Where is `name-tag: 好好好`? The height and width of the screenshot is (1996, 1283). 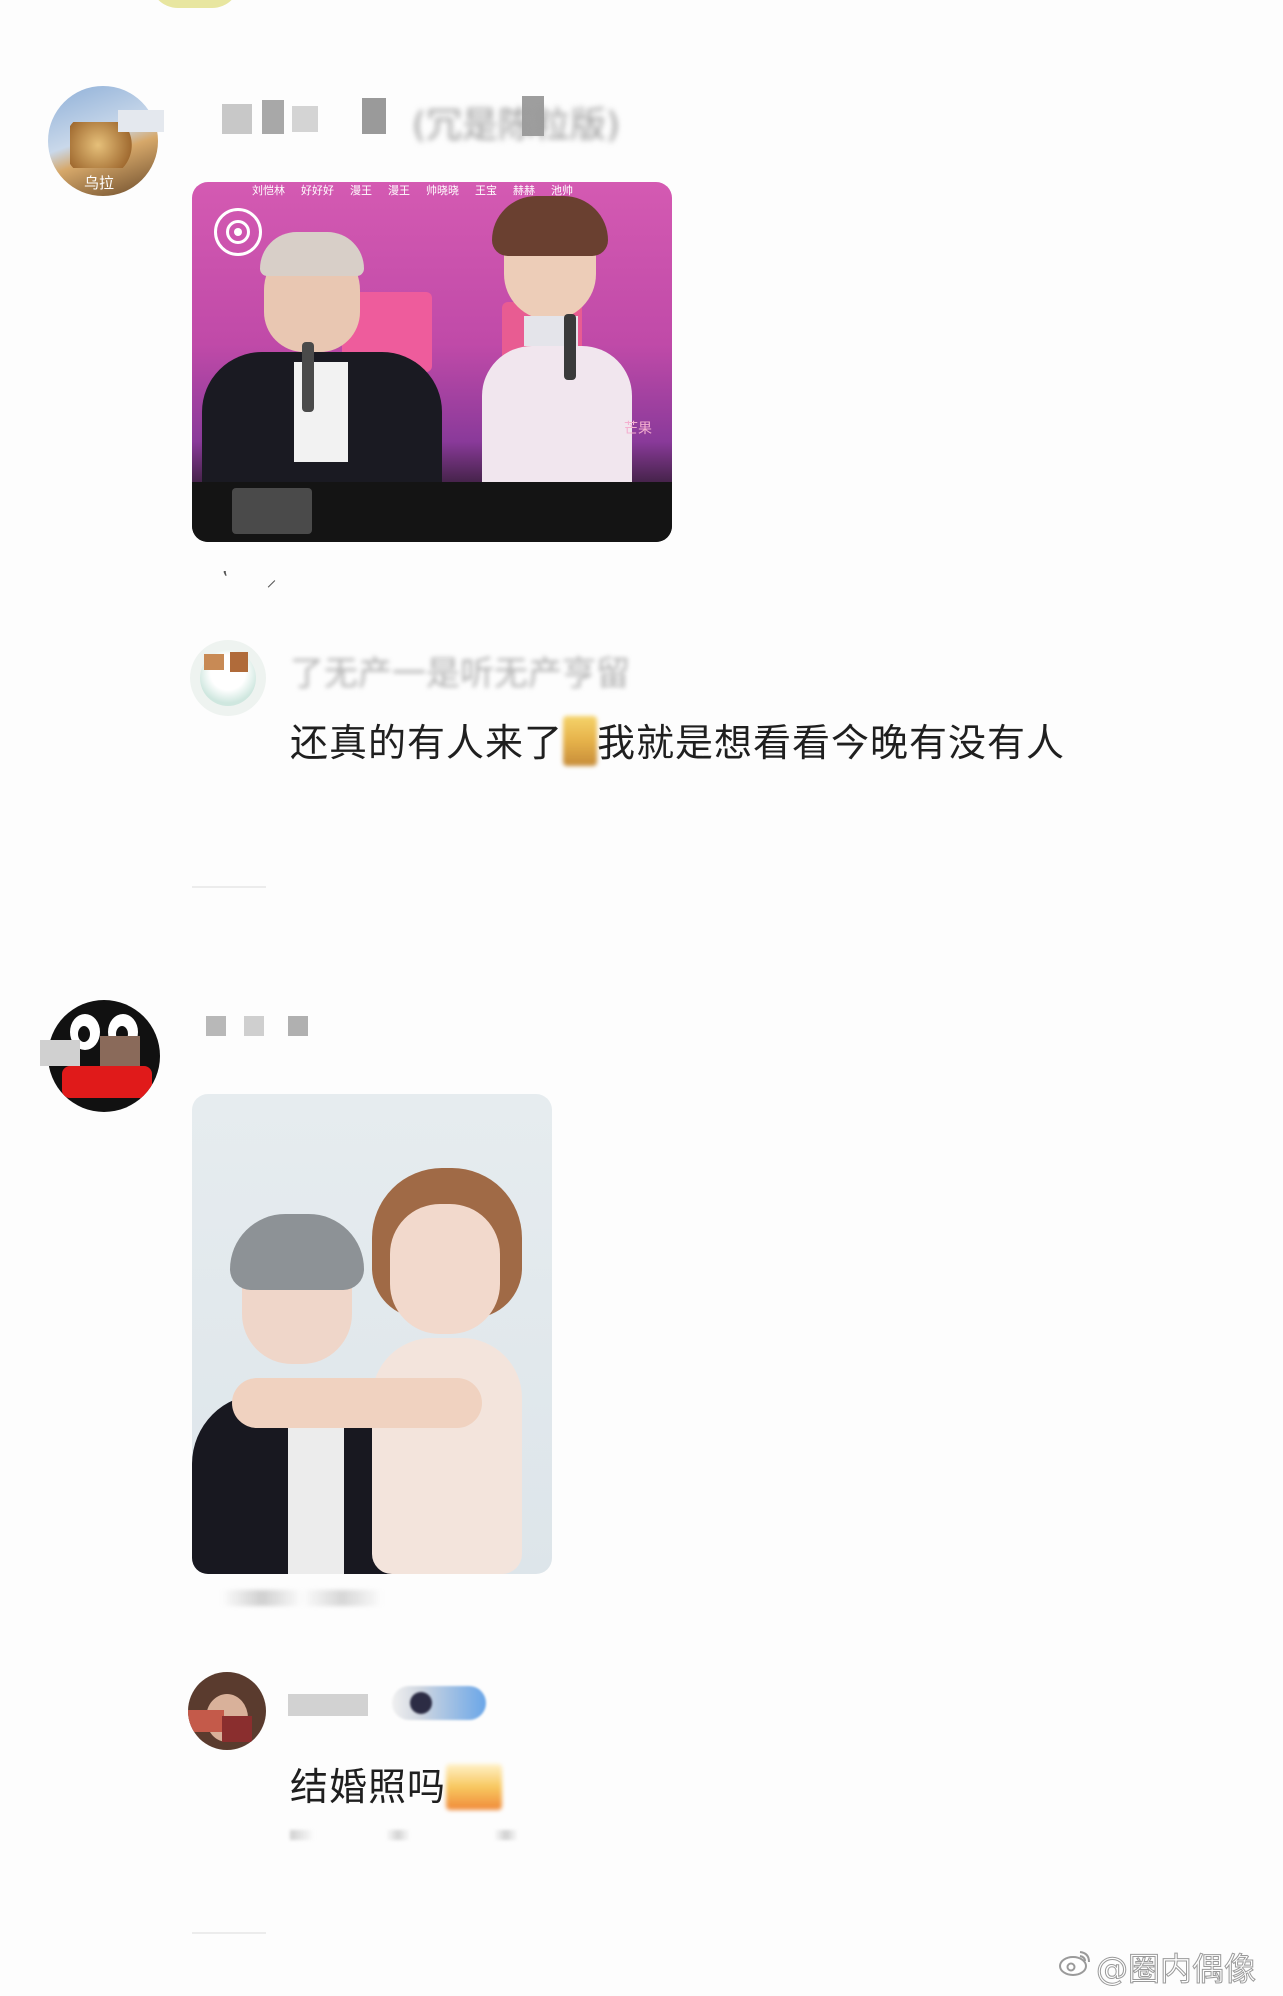 name-tag: 好好好 is located at coordinates (317, 190).